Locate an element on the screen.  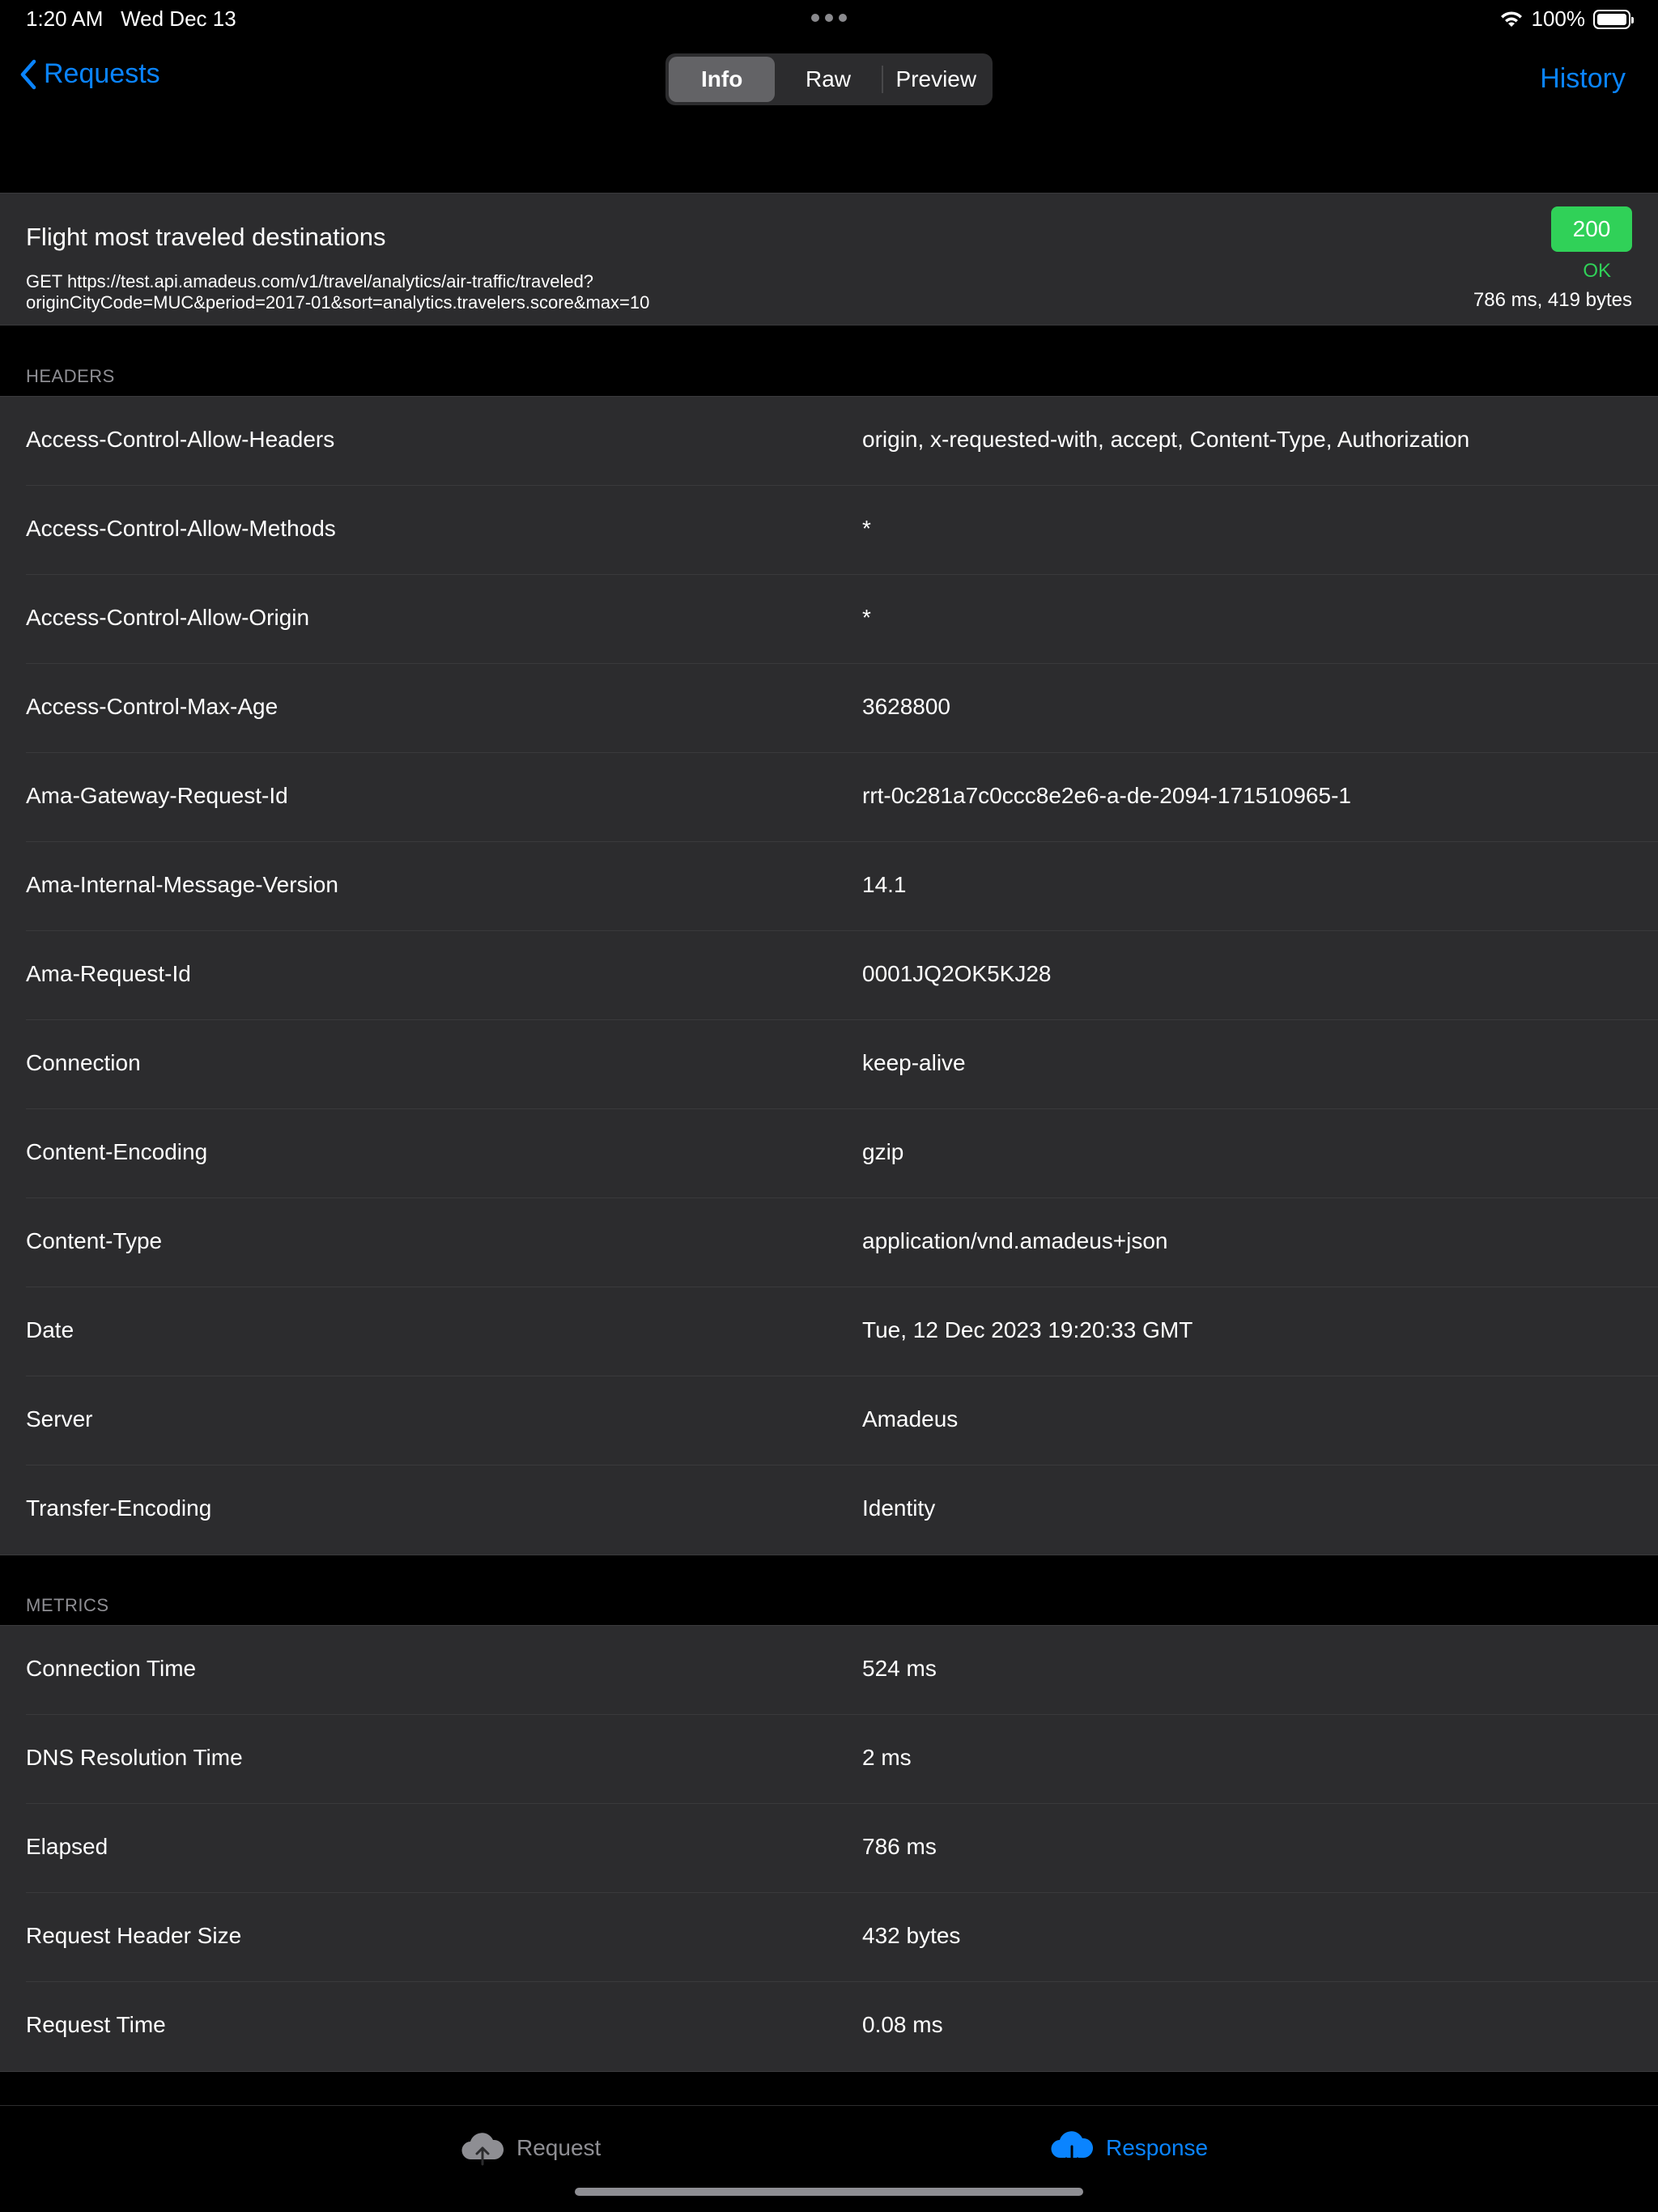
home-indicator is located at coordinates (829, 2192).